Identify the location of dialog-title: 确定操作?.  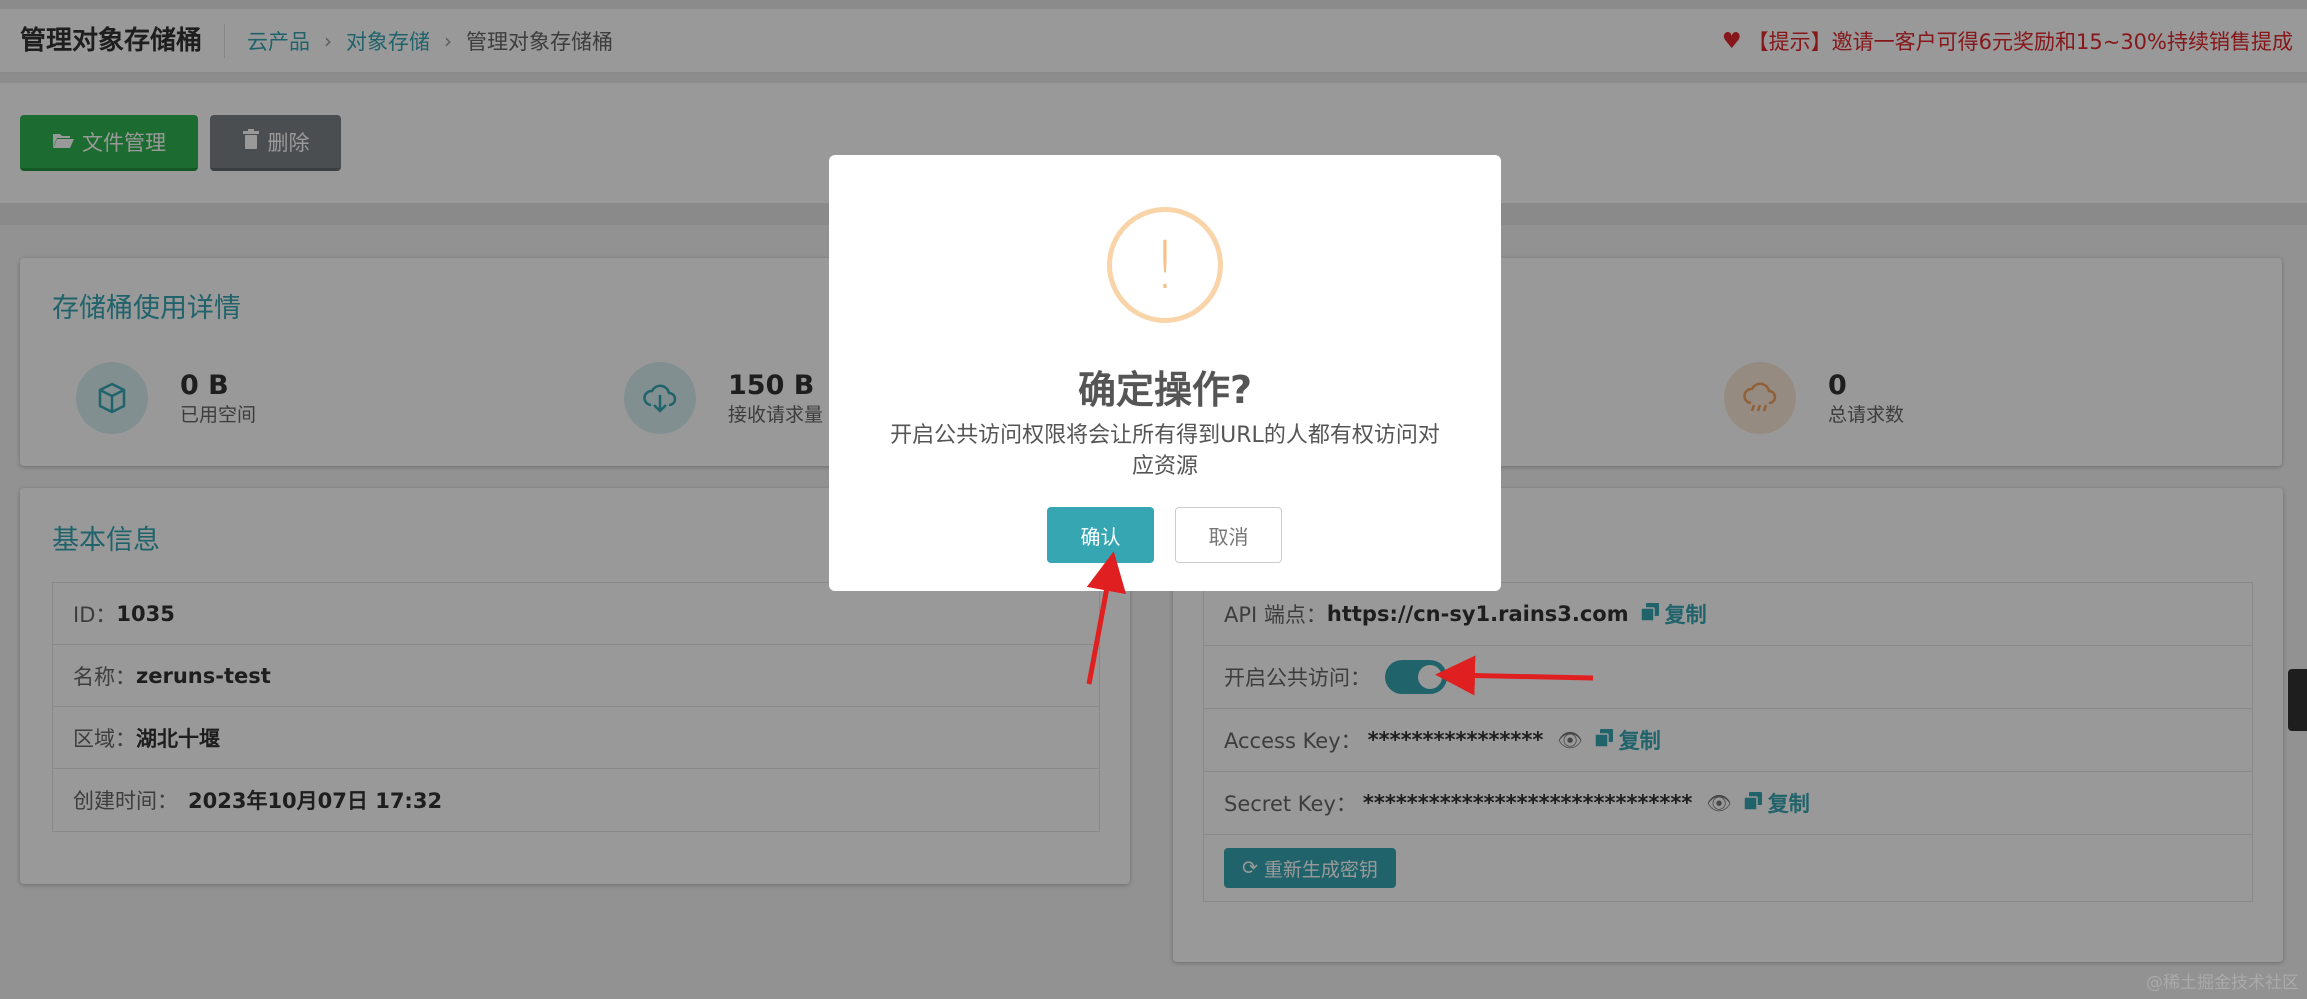
(1165, 390).